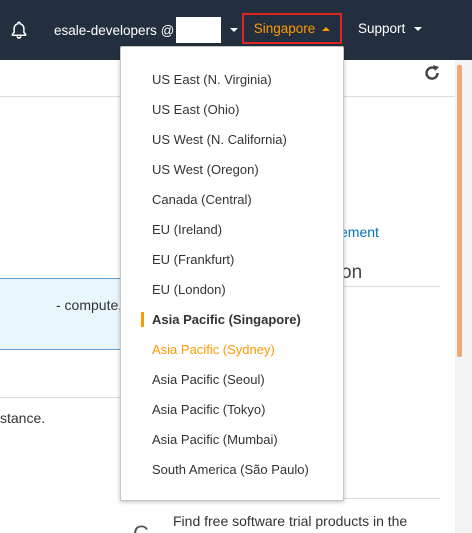 The width and height of the screenshot is (472, 533). Describe the element at coordinates (432, 73) in the screenshot. I see `refresh-icon` at that location.